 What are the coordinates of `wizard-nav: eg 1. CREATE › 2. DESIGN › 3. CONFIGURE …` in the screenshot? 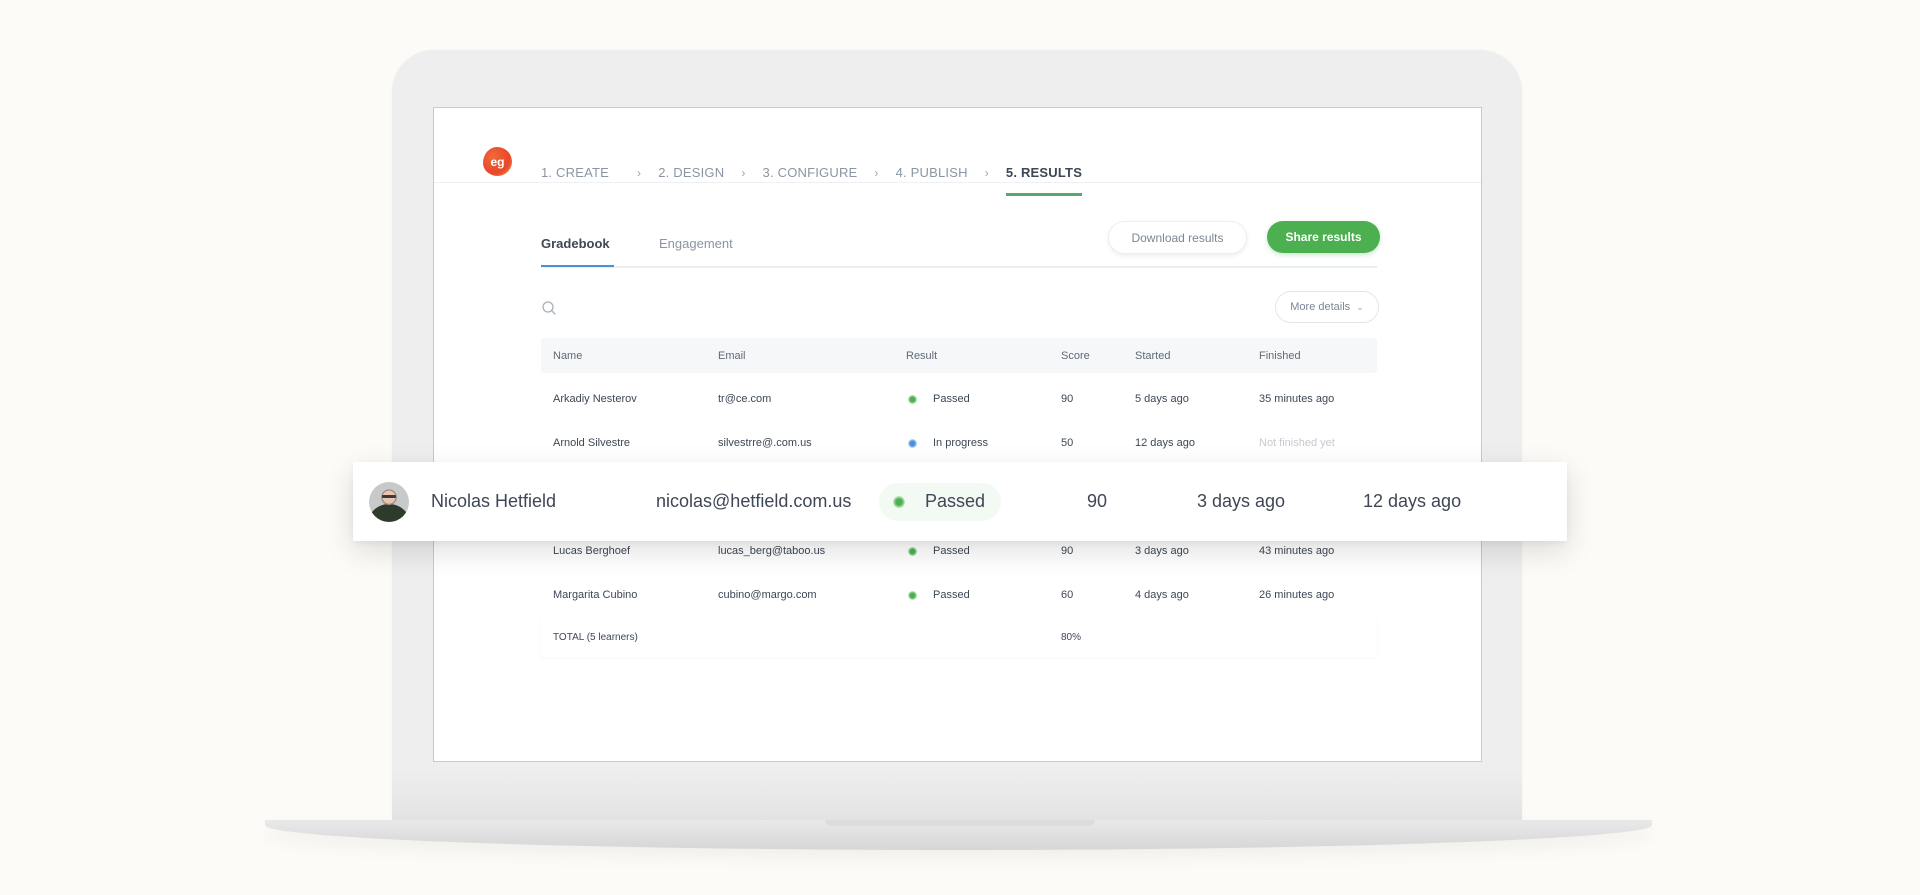 It's located at (957, 152).